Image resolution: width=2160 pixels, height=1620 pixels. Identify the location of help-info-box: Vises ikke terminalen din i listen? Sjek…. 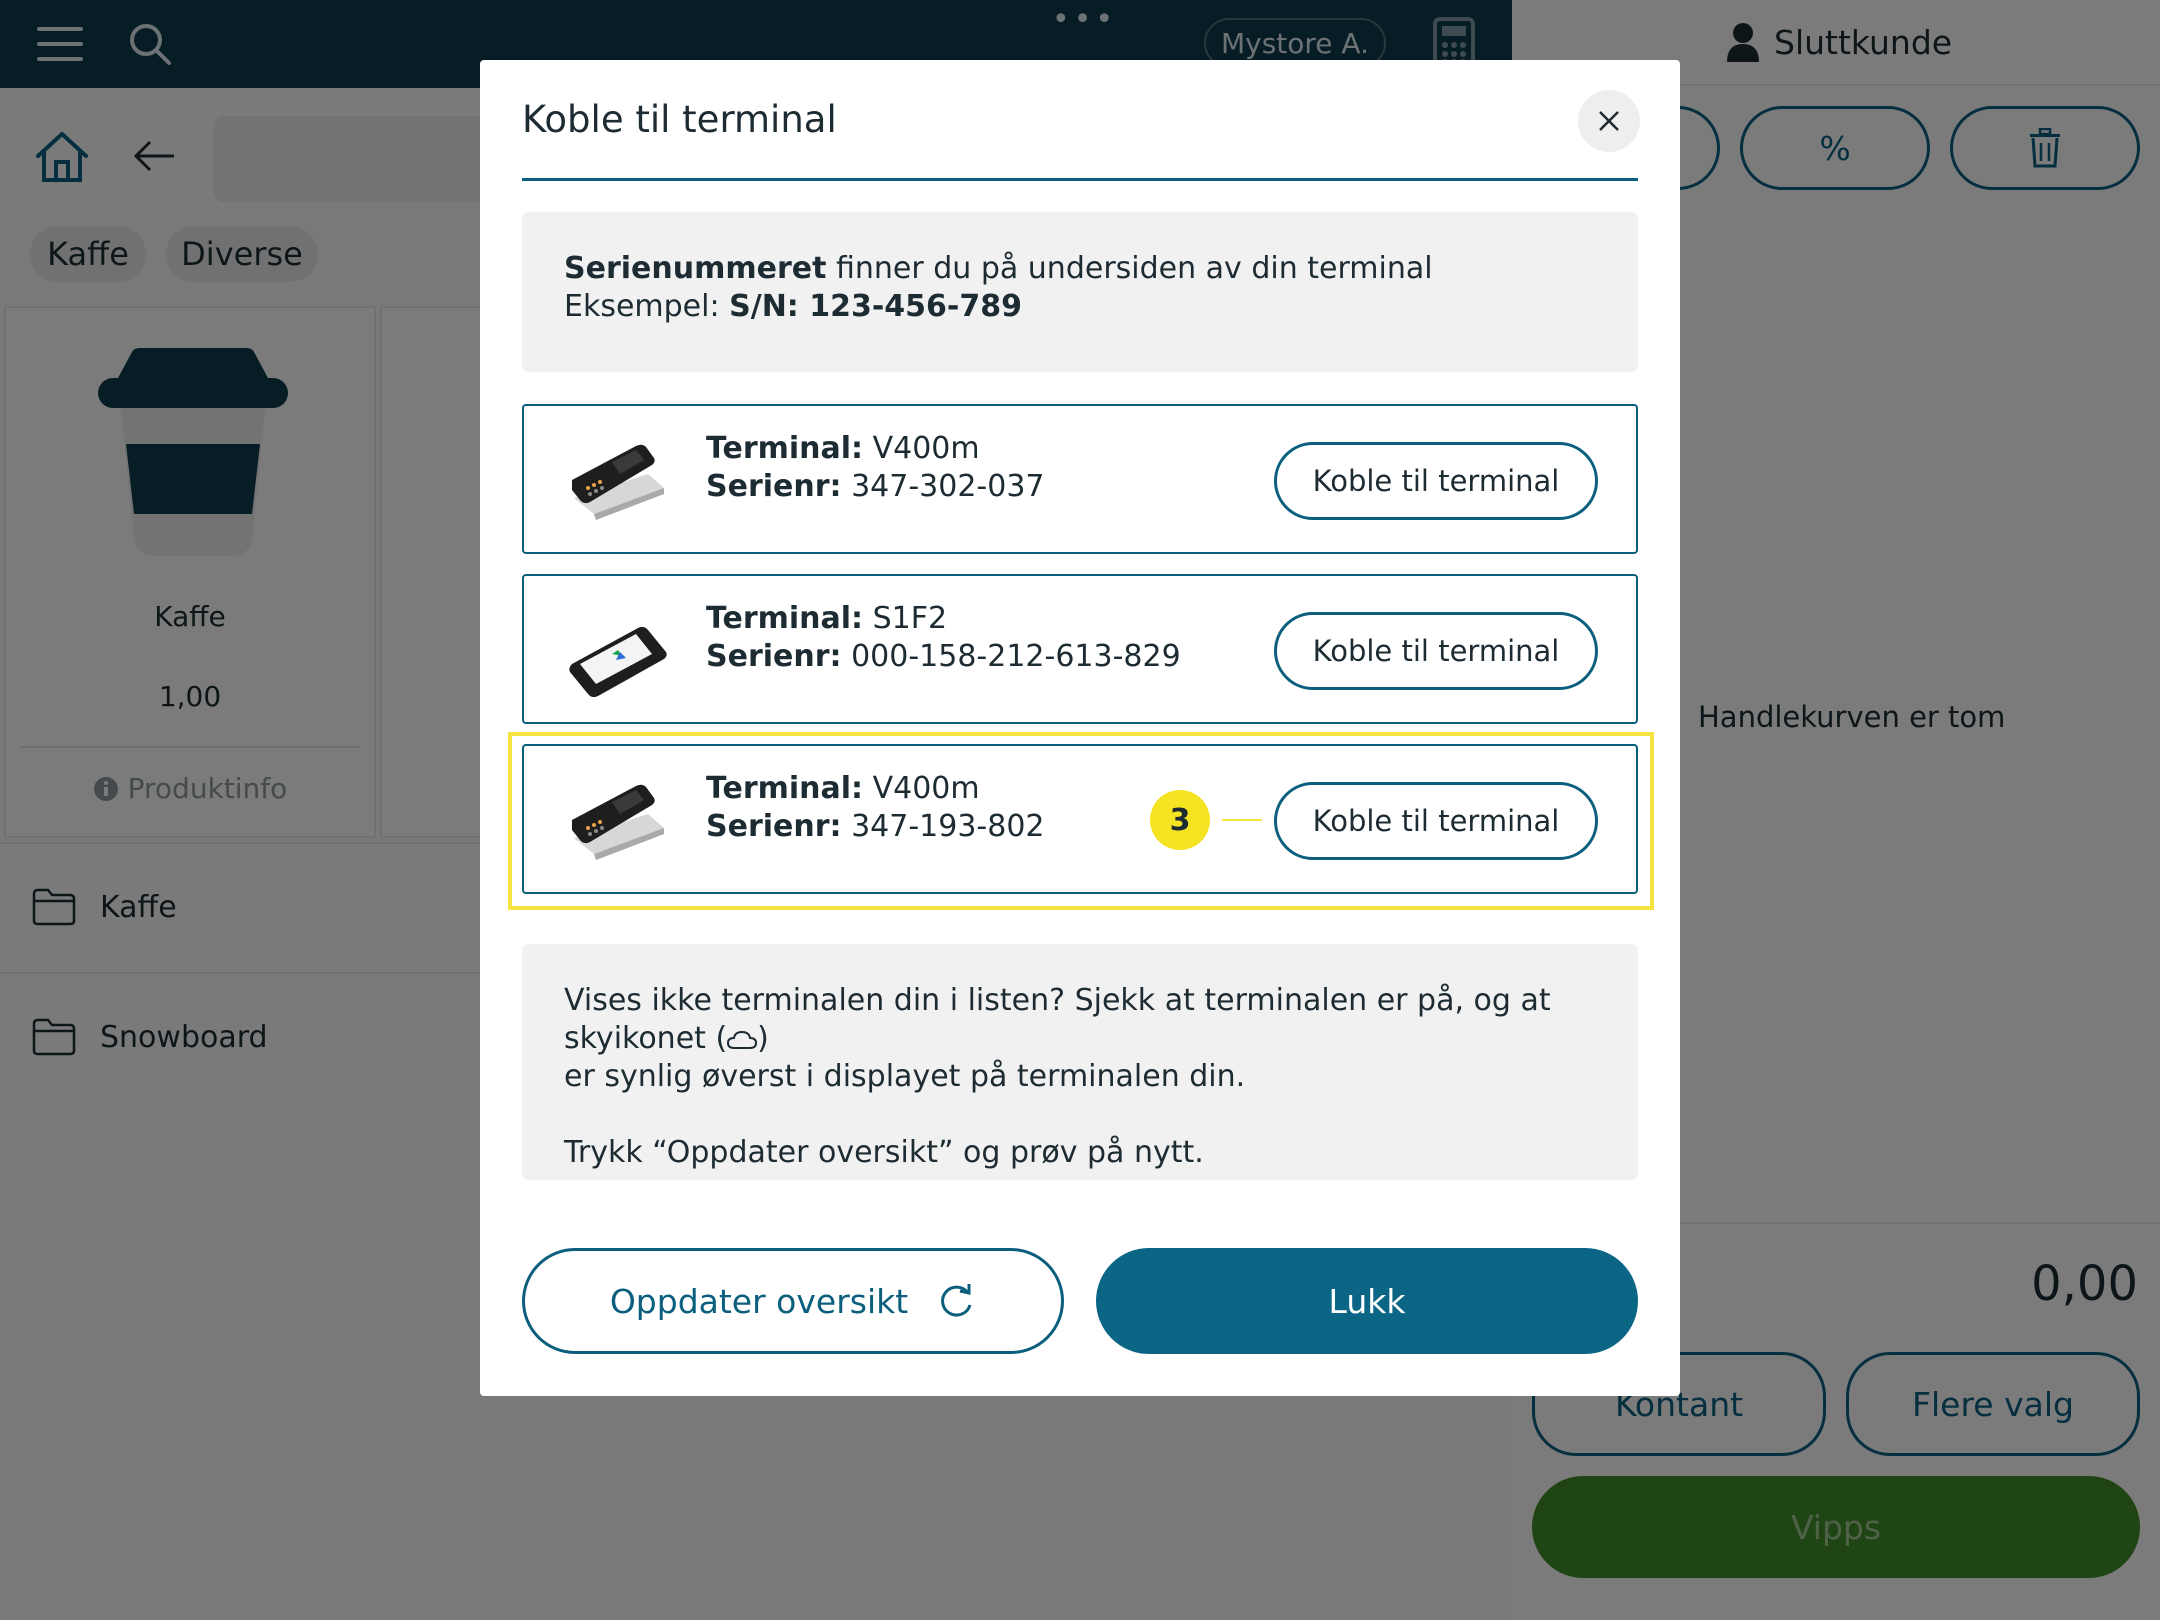
(1080, 1062).